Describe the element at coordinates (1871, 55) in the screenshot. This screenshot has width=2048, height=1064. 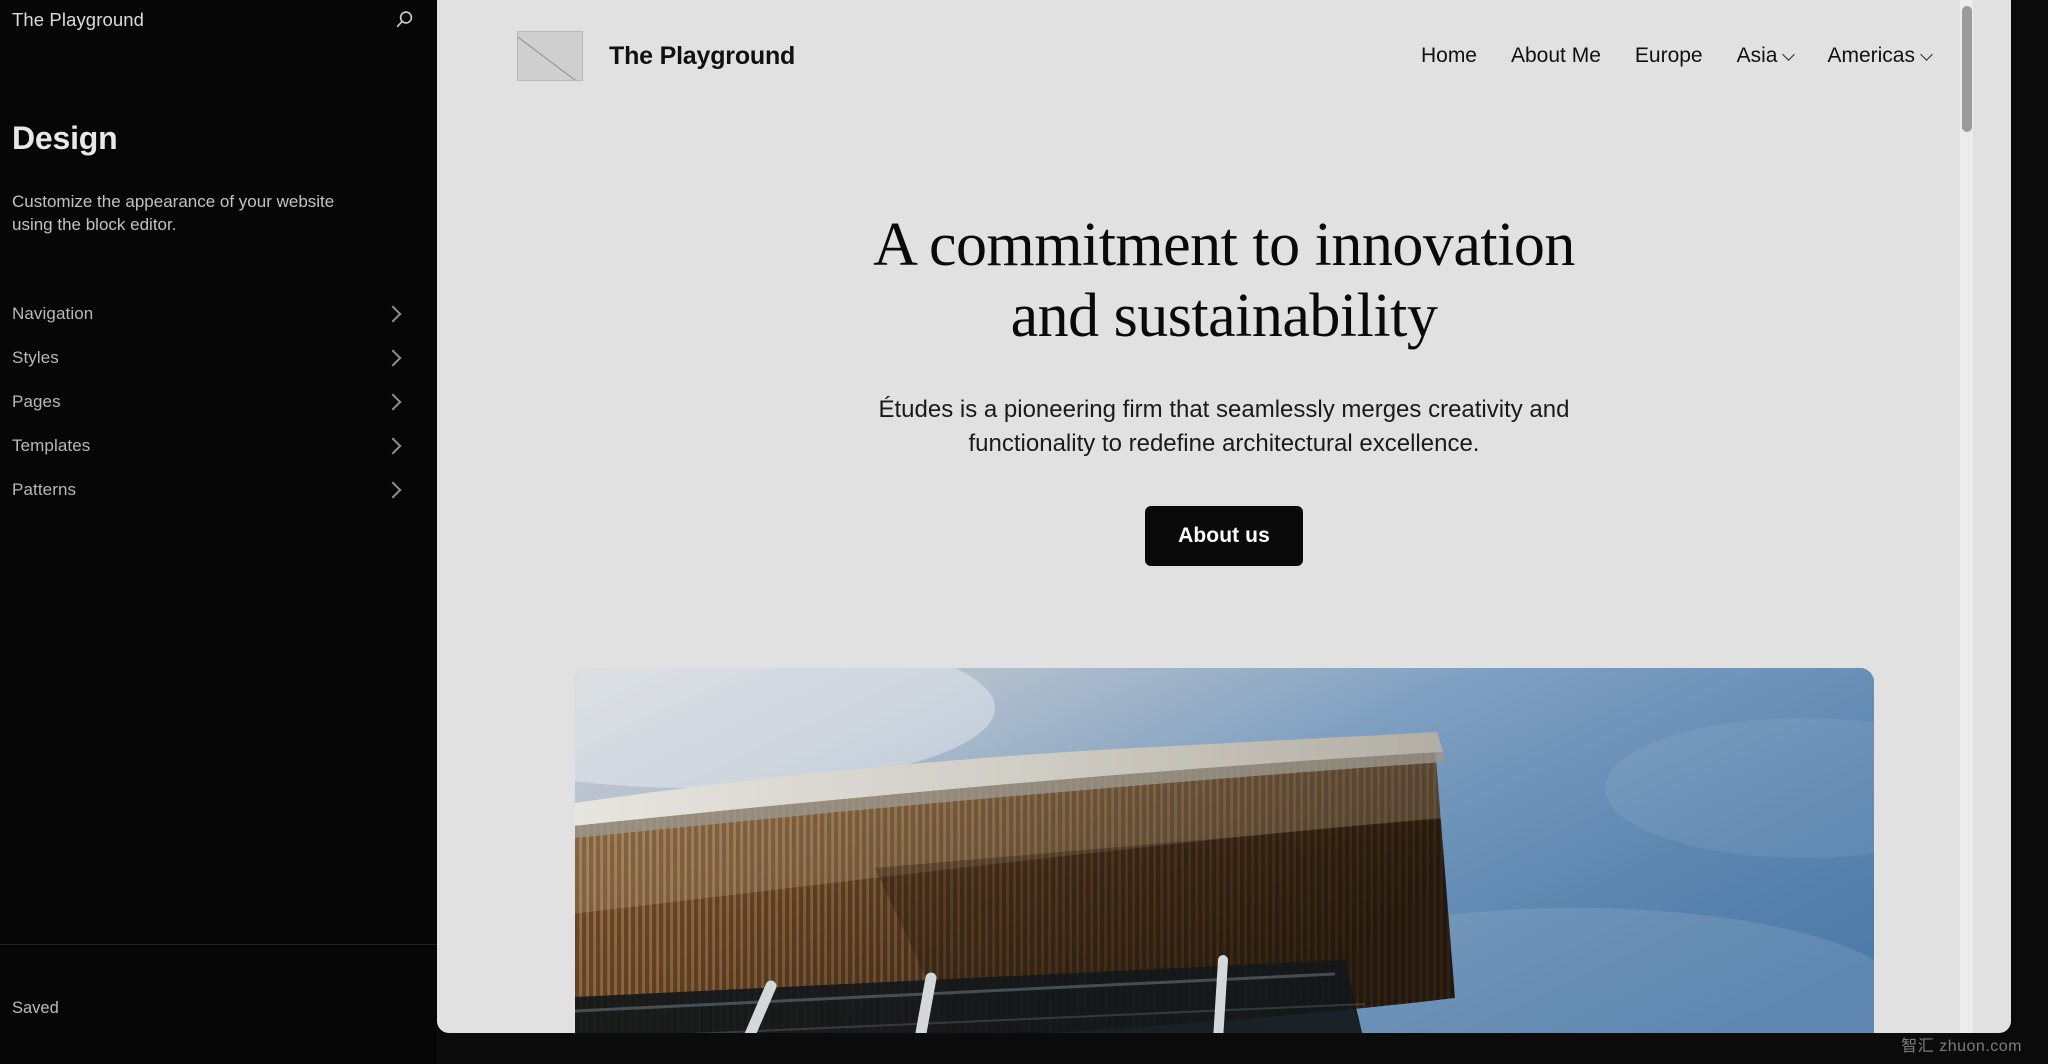
I see `nav-item-label: Americas` at that location.